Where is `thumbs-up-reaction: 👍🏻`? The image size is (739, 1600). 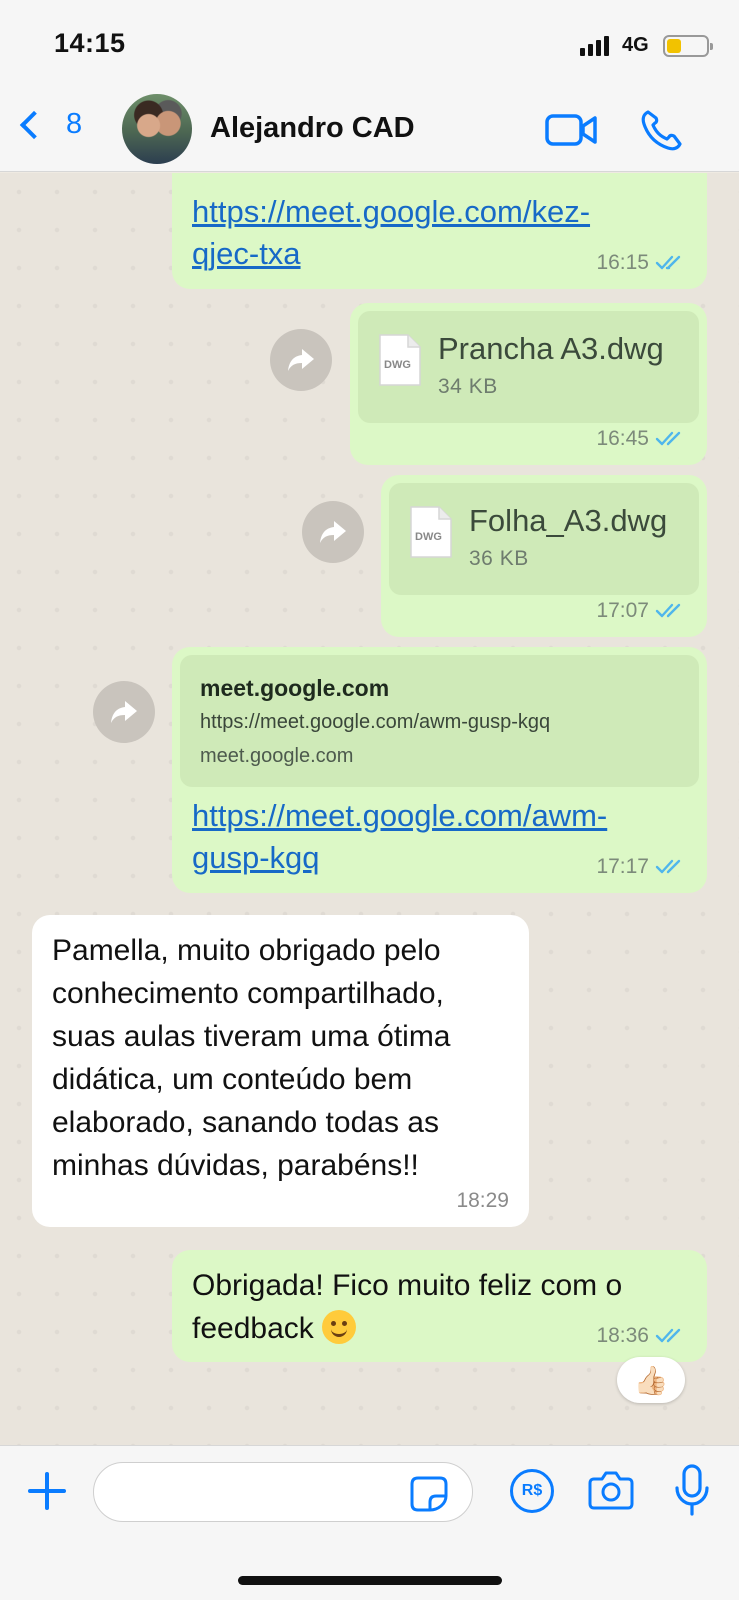 thumbs-up-reaction: 👍🏻 is located at coordinates (651, 1380).